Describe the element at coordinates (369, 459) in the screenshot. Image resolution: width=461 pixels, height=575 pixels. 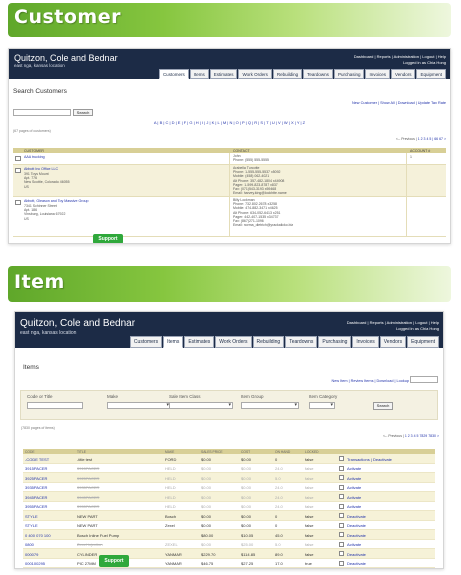
I see `item-action-link: Transactions | Deactivate` at that location.